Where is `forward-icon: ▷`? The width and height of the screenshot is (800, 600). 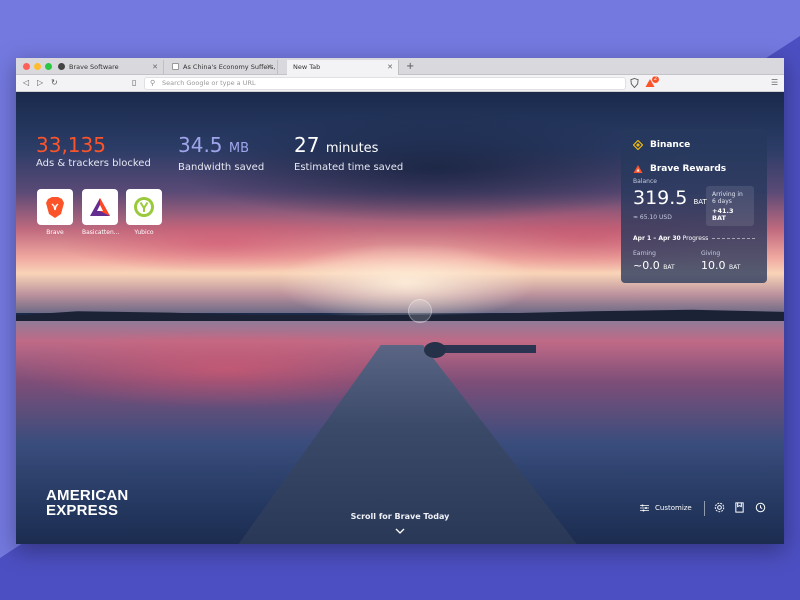 forward-icon: ▷ is located at coordinates (40, 83).